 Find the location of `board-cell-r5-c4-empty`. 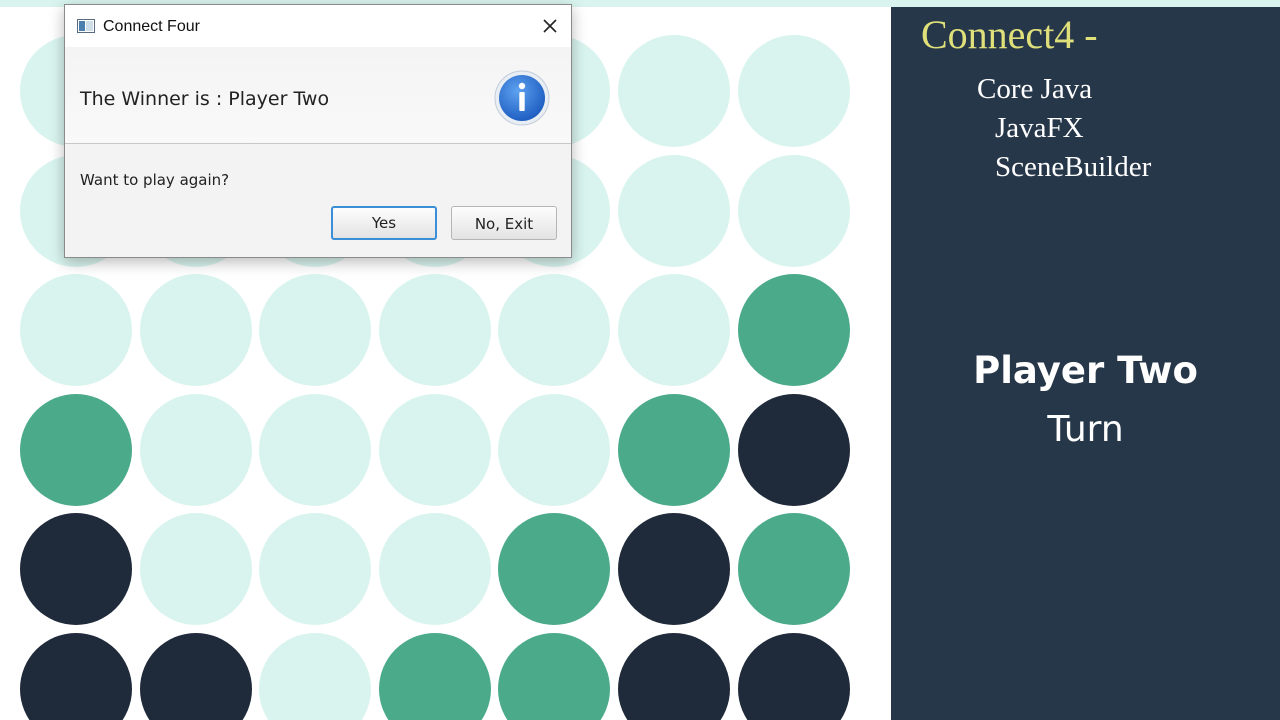

board-cell-r5-c4-empty is located at coordinates (435, 569).